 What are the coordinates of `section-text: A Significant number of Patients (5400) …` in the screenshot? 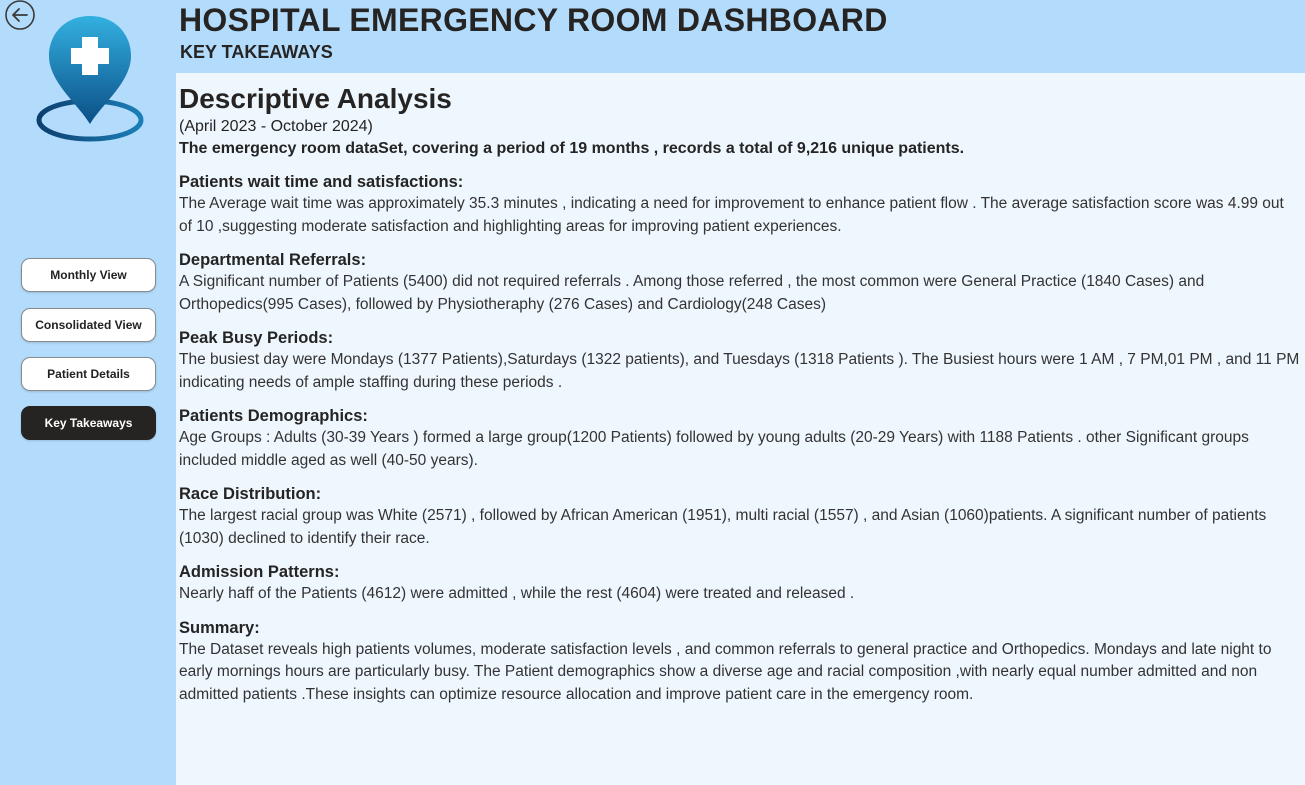 It's located at (692, 293).